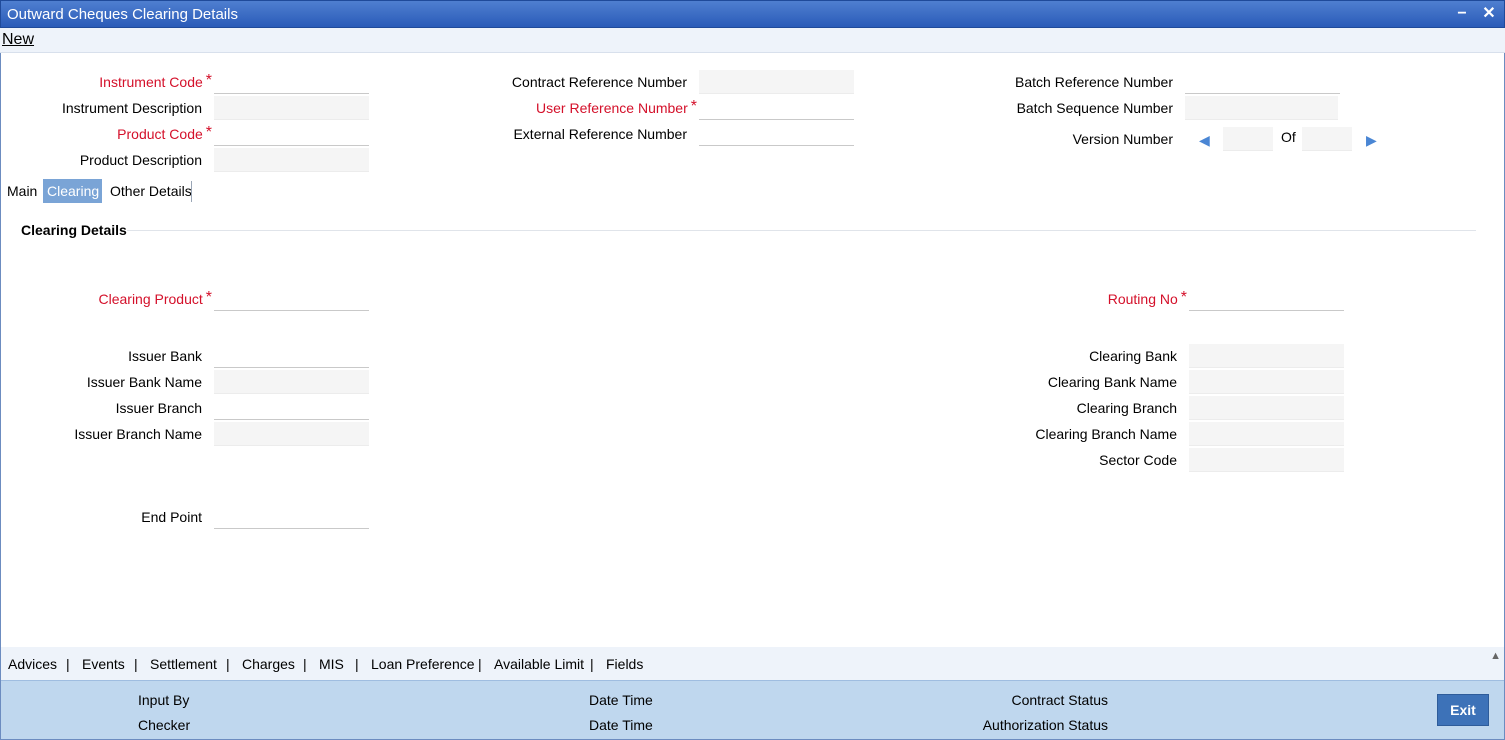  Describe the element at coordinates (291, 356) in the screenshot. I see `issuer-bank-field` at that location.